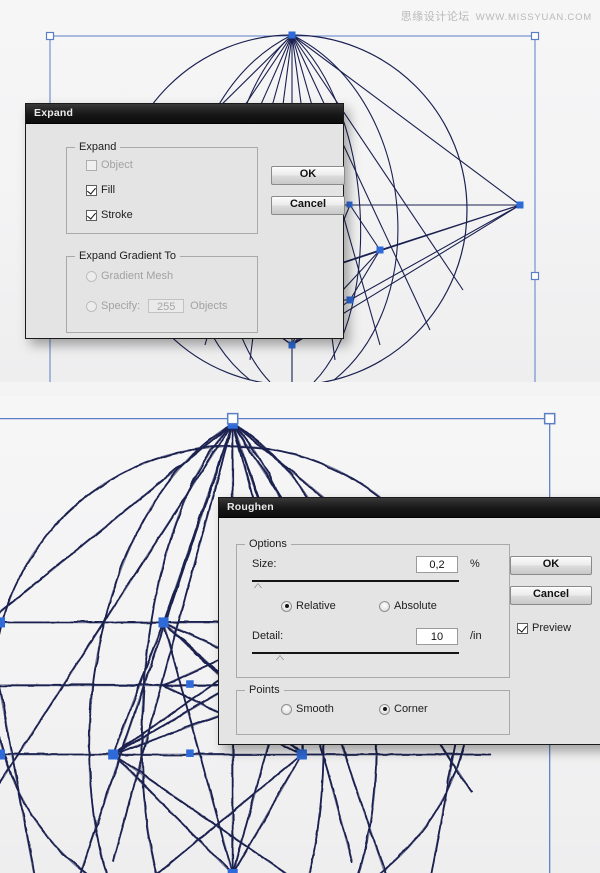 The width and height of the screenshot is (600, 873). I want to click on smooth-radio, so click(286, 709).